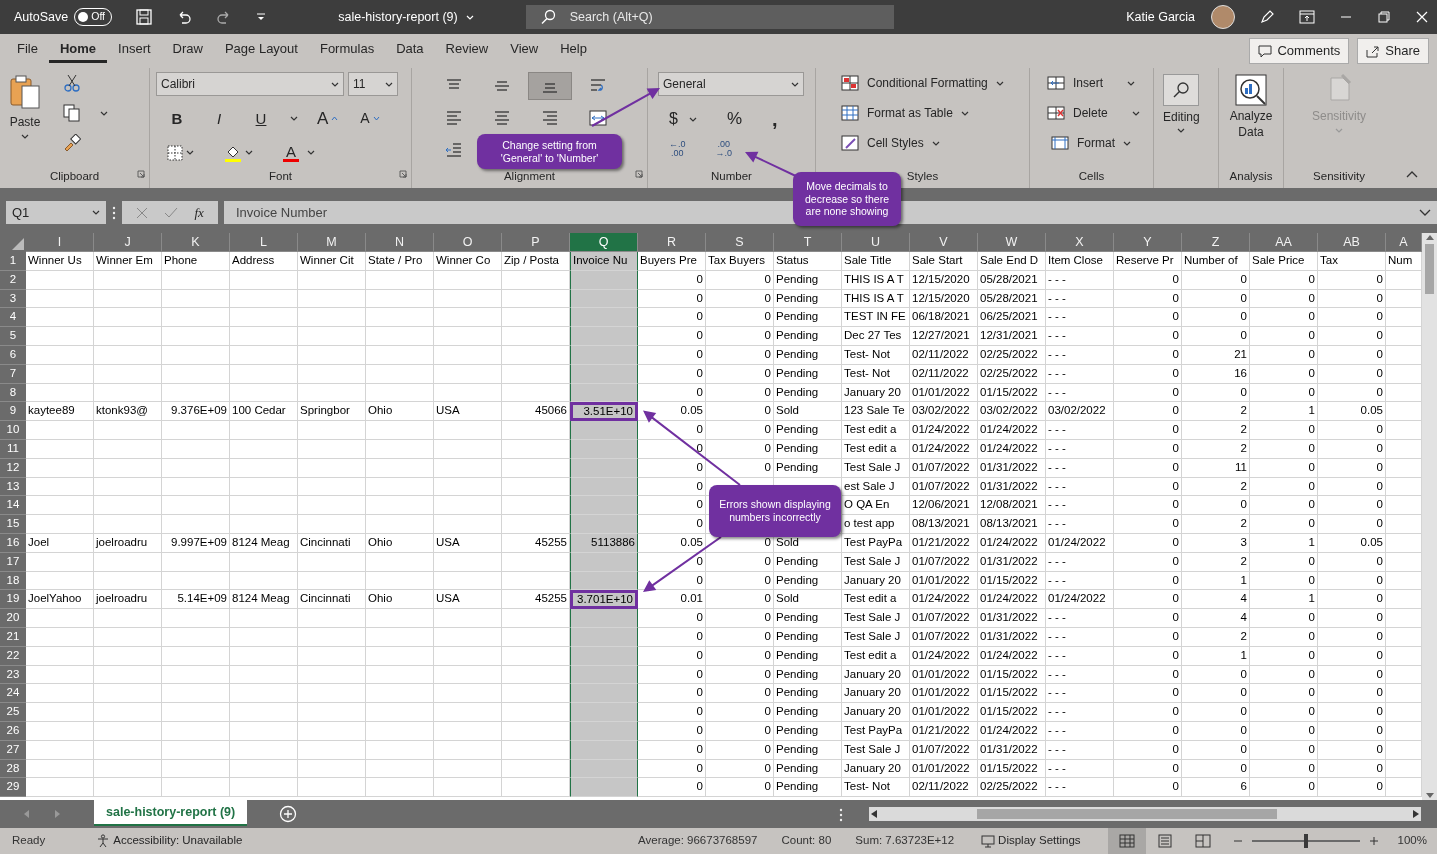 The width and height of the screenshot is (1437, 854). I want to click on search-field: Search (Alt+Q), so click(709, 17).